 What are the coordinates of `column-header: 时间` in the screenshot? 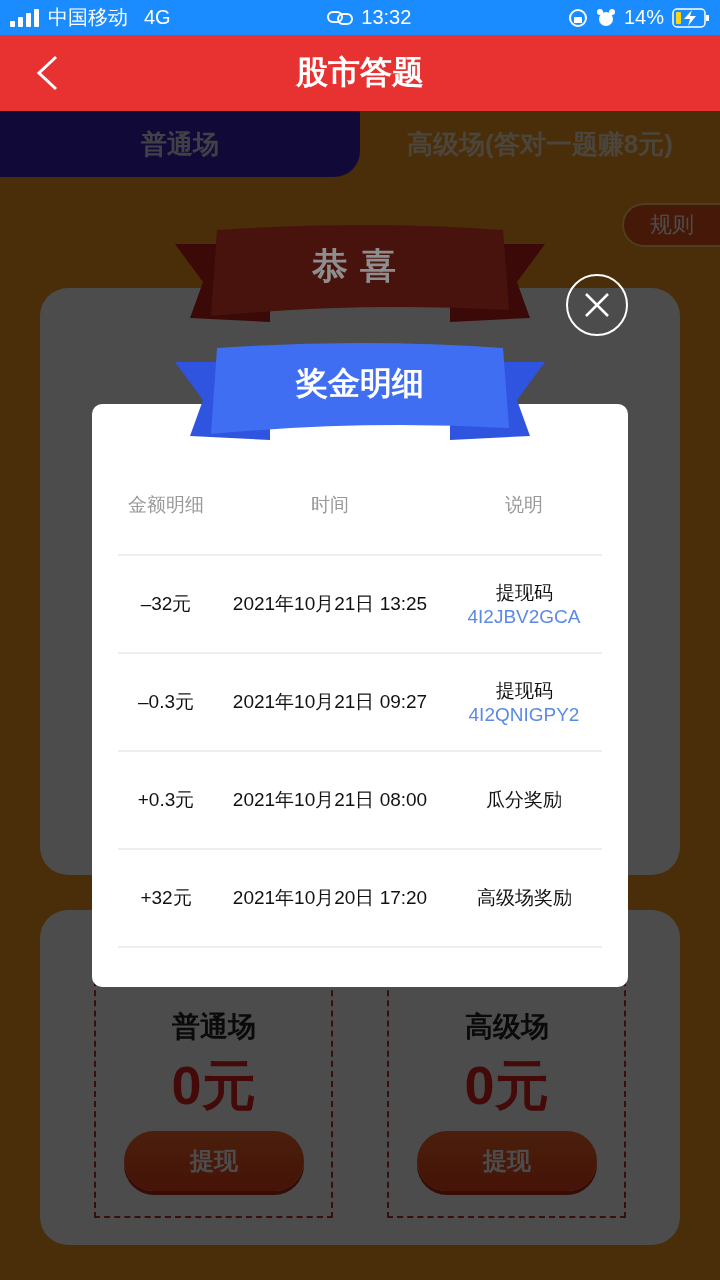 It's located at (330, 518).